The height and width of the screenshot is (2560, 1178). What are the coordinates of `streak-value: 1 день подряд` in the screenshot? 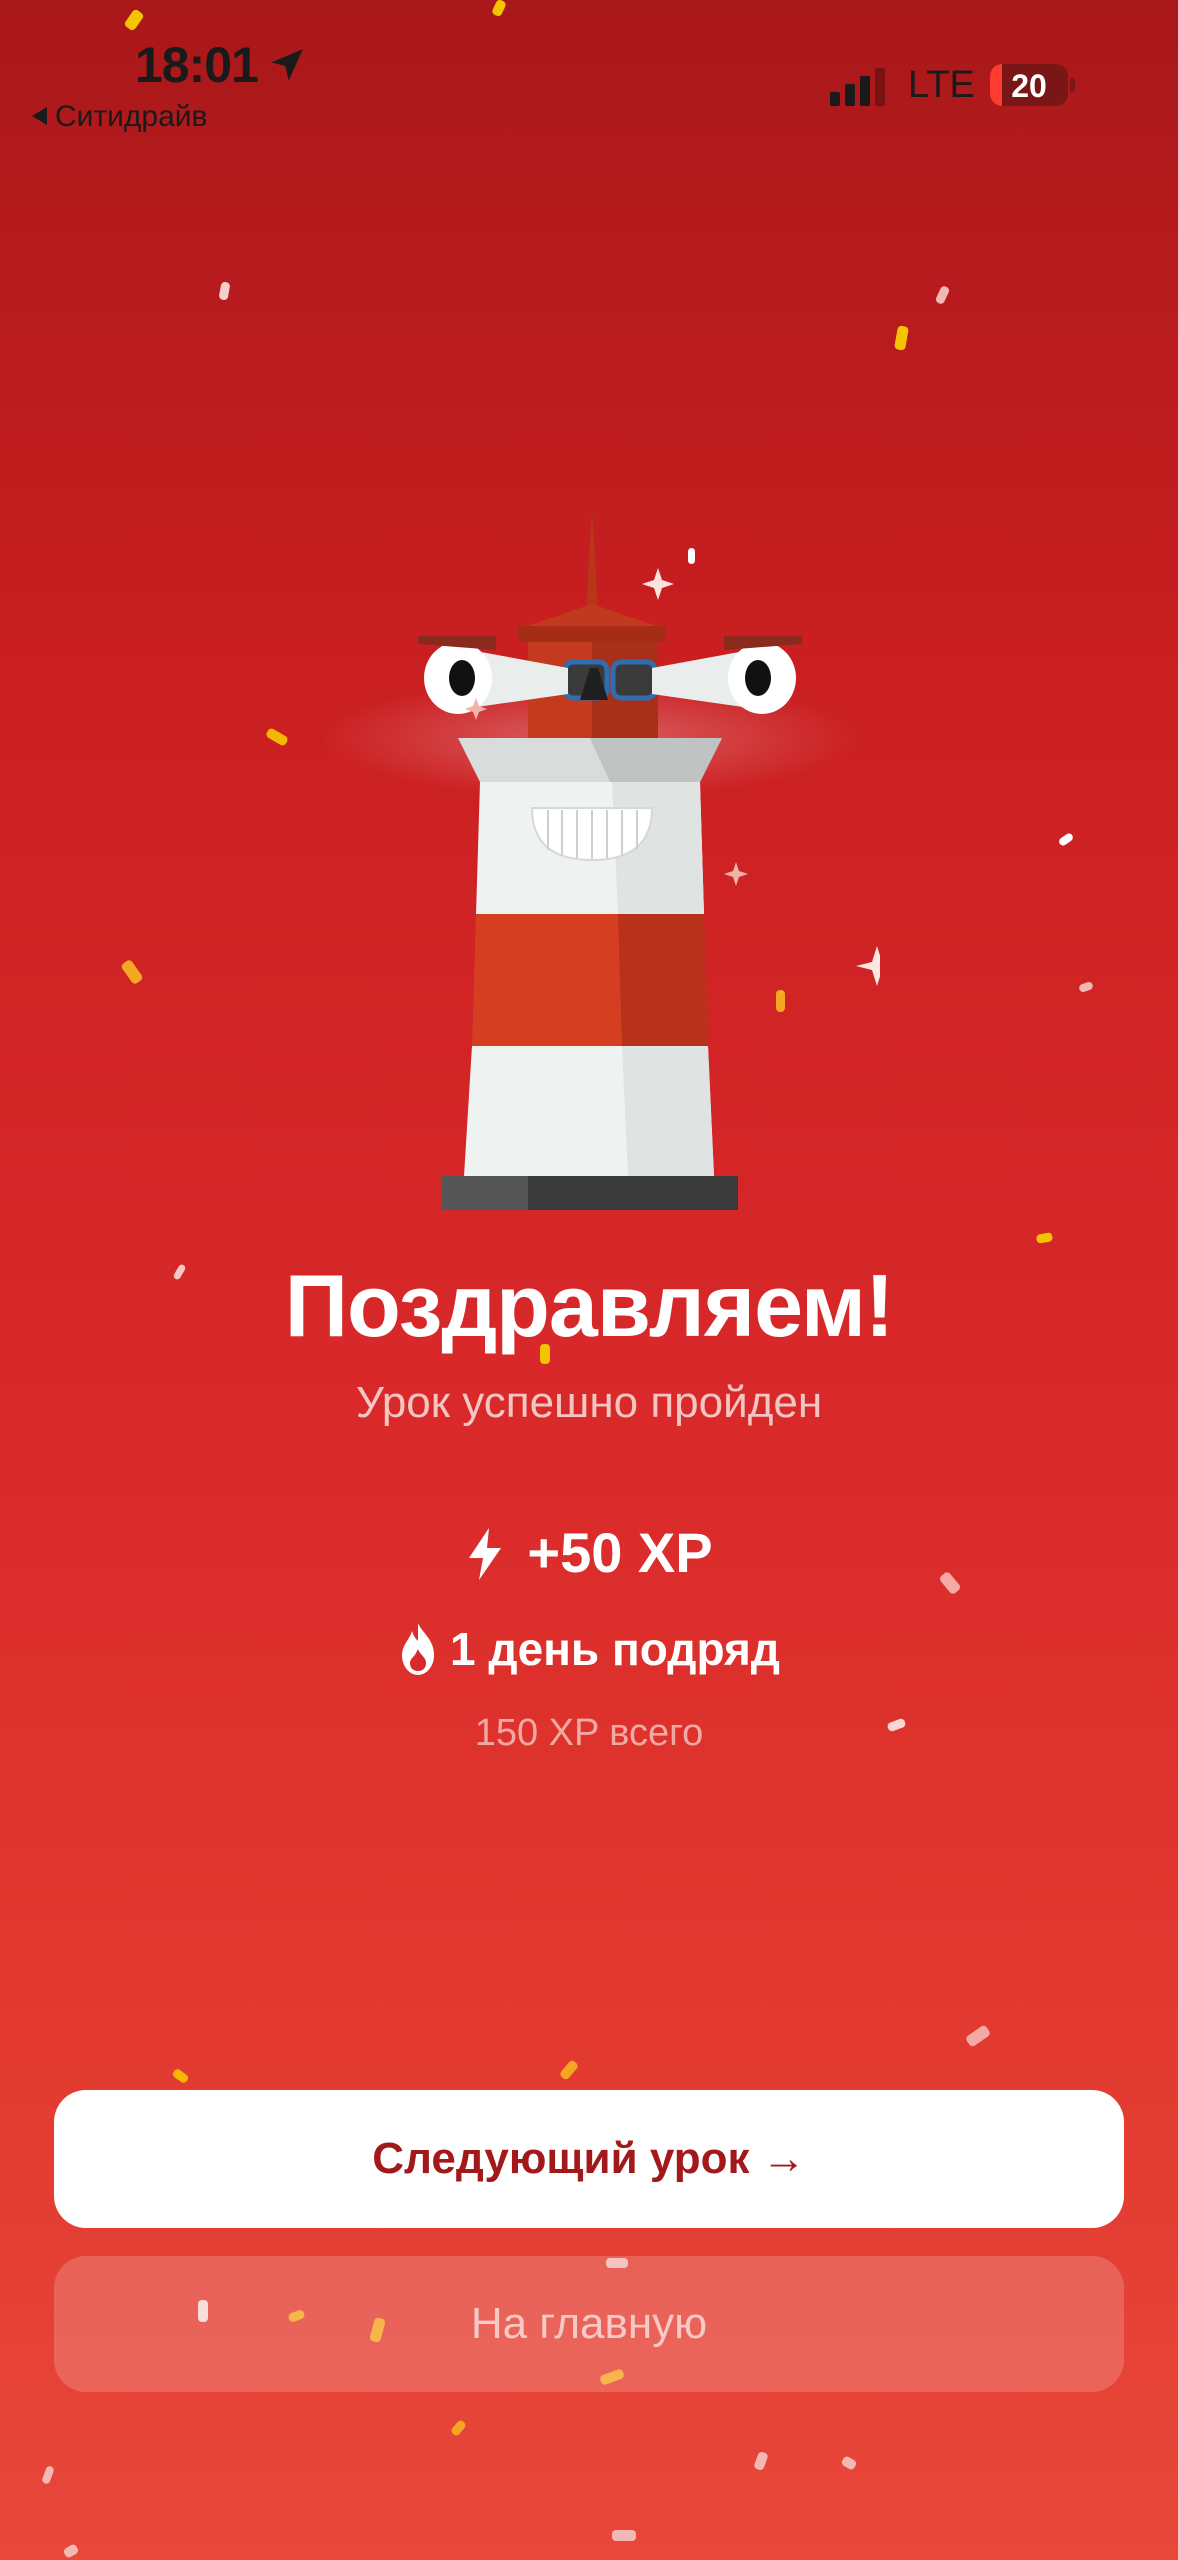 It's located at (615, 1649).